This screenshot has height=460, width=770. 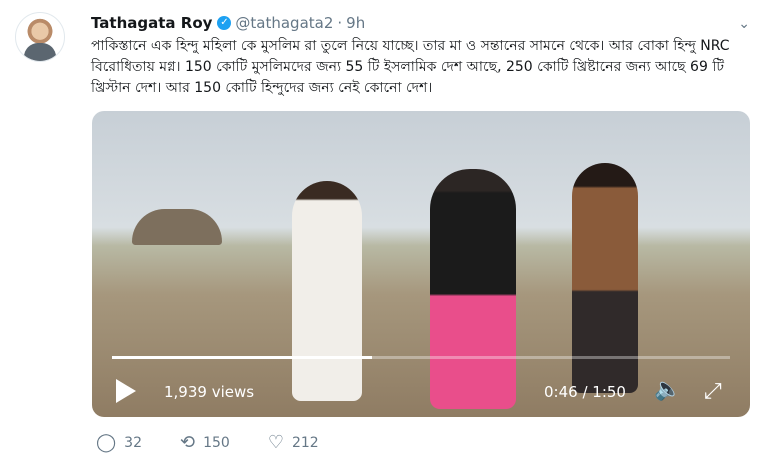 What do you see at coordinates (585, 392) in the screenshot?
I see `video-time: 0:46 / 1:50` at bounding box center [585, 392].